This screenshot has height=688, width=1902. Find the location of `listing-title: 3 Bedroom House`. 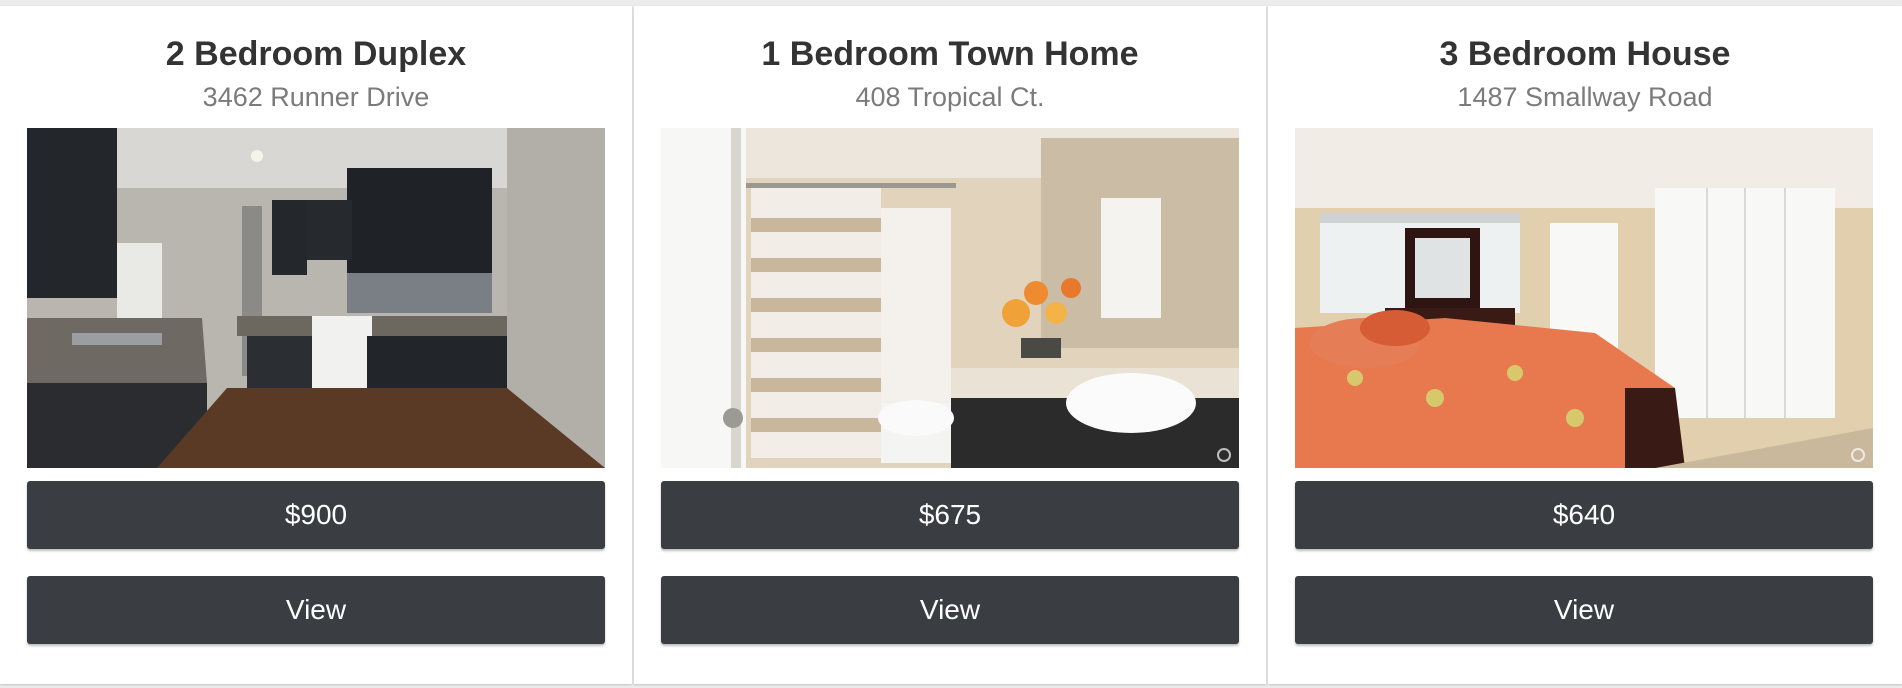

listing-title: 3 Bedroom House is located at coordinates (1585, 54).